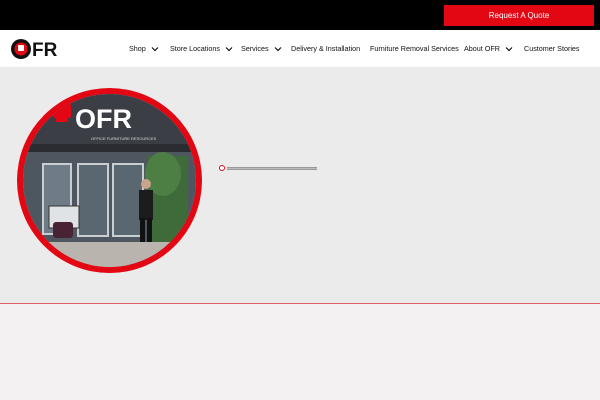 The height and width of the screenshot is (400, 600). Describe the element at coordinates (300, 15) in the screenshot. I see `top-bar: Request A Quote` at that location.